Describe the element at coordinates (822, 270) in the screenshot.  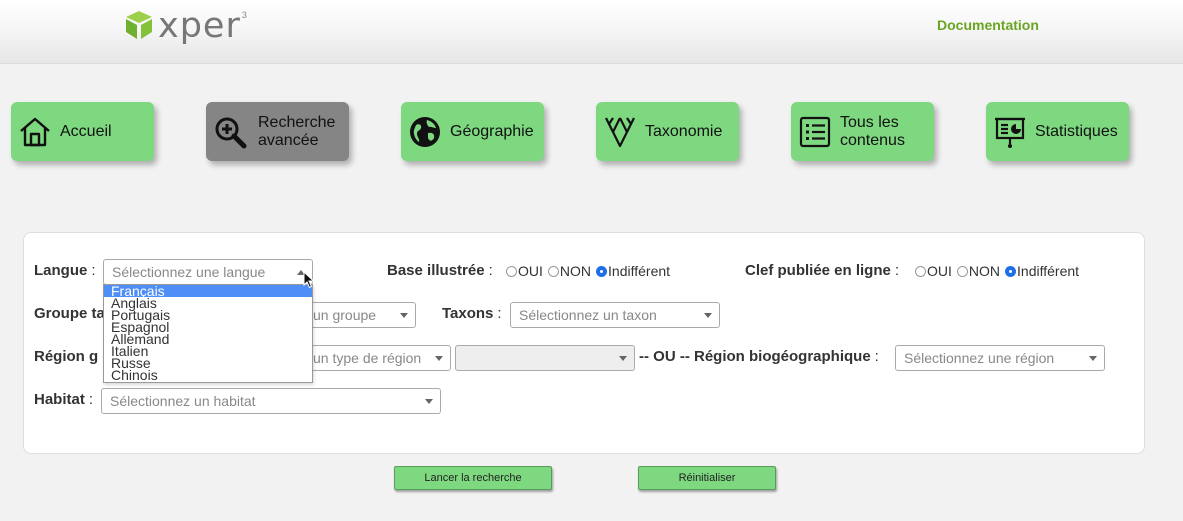
I see `clef-publiee-label: Clef publiée en ligne:` at that location.